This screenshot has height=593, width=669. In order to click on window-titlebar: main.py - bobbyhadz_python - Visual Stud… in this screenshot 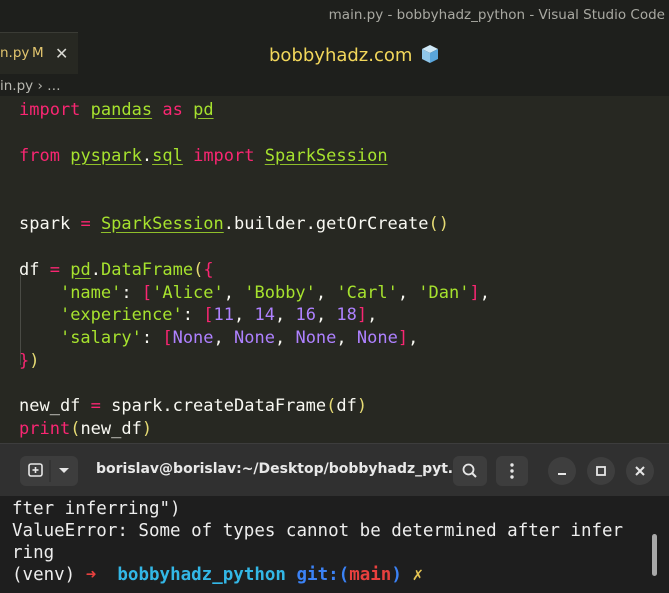, I will do `click(334, 16)`.